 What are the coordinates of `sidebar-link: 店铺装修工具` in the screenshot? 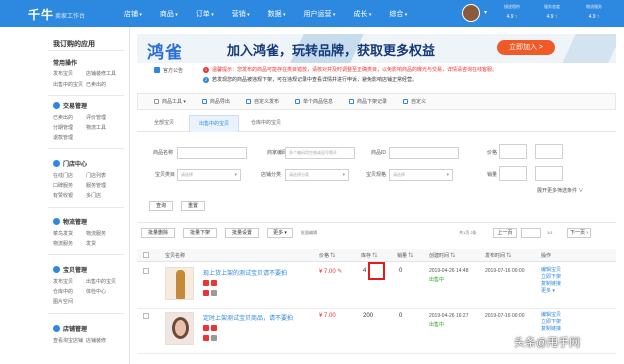 It's located at (102, 73).